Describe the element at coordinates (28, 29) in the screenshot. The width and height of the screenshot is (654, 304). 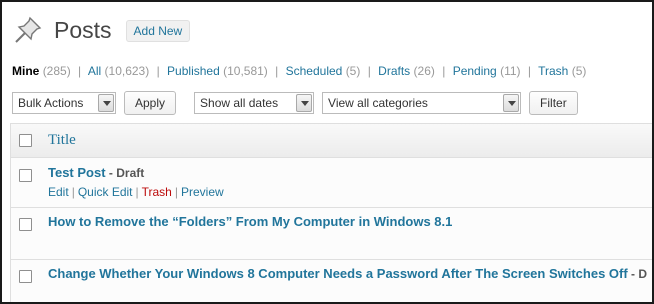
I see `pushpin-icon` at that location.